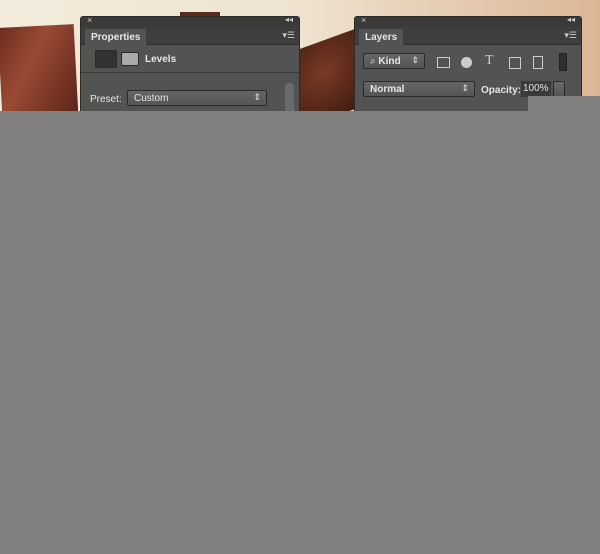 The height and width of the screenshot is (554, 600). Describe the element at coordinates (381, 37) in the screenshot. I see `tab-layers: Layers` at that location.